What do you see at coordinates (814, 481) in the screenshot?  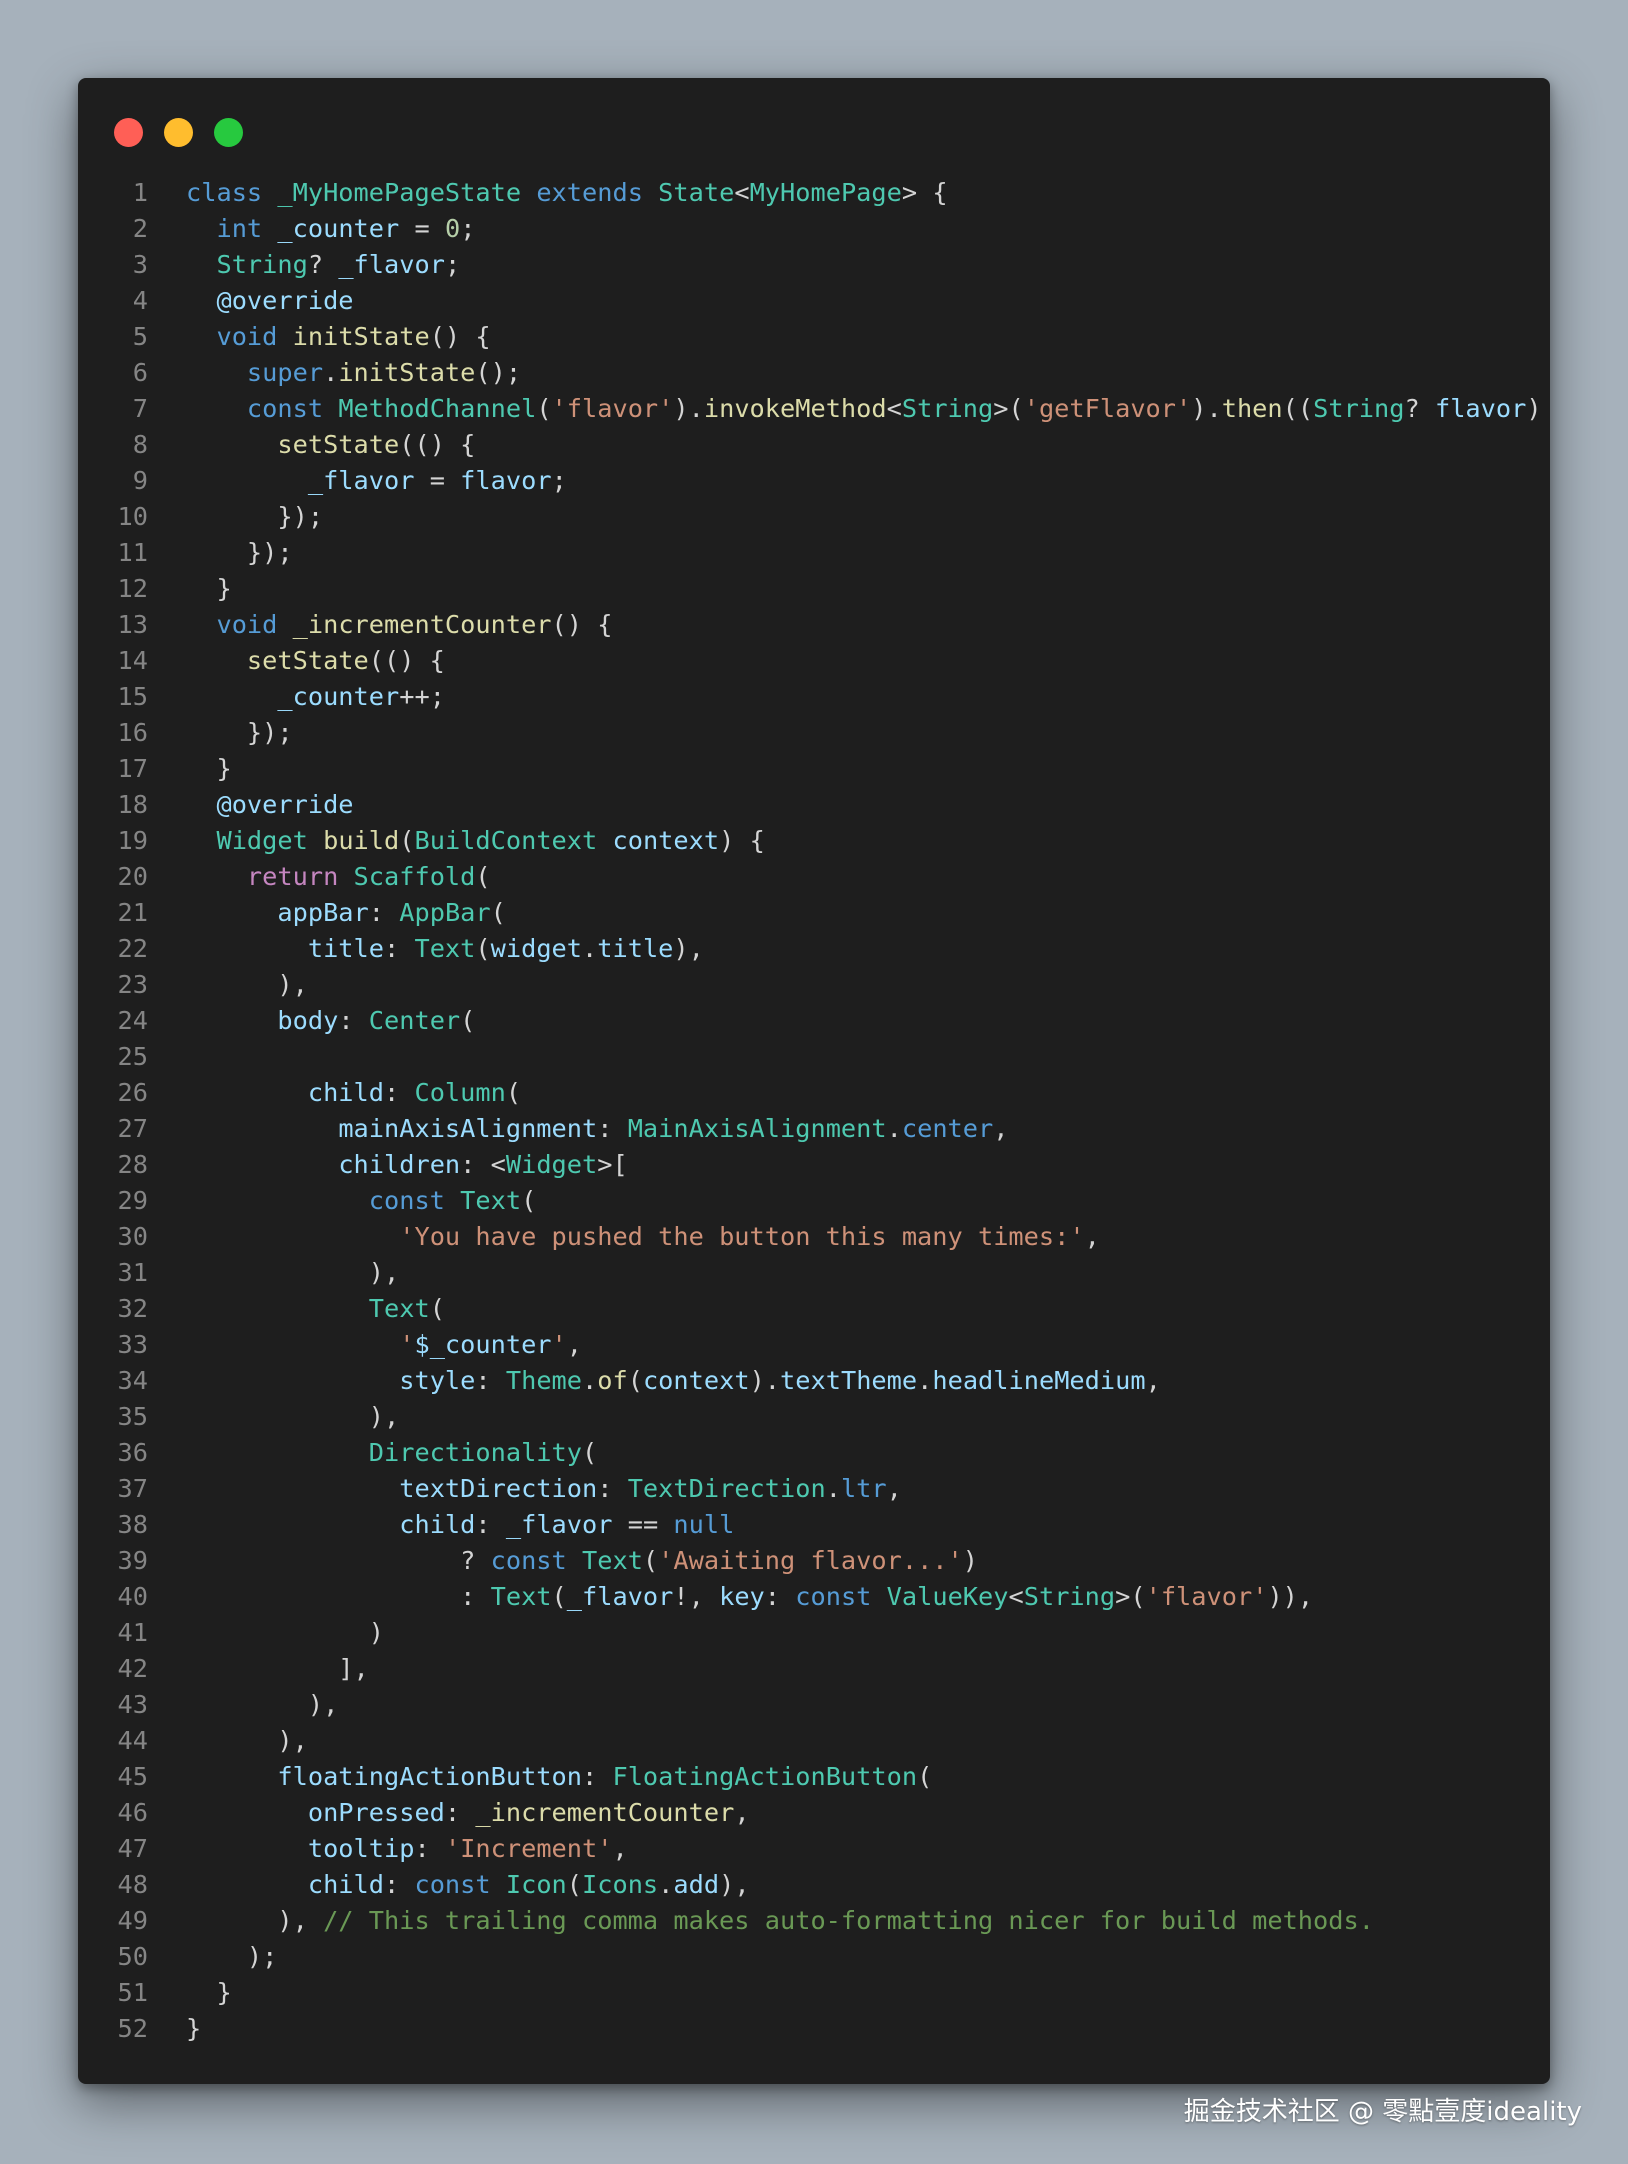 I see `code-line: 9 _flavor = flavor;` at bounding box center [814, 481].